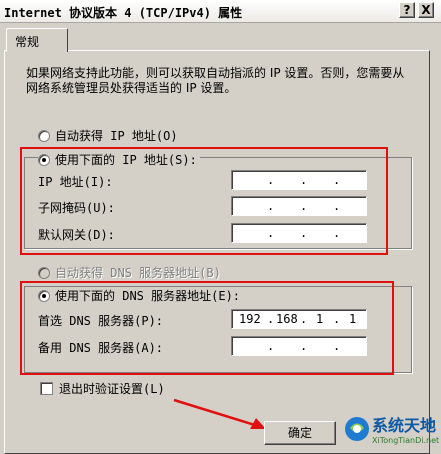 This screenshot has height=454, width=441. Describe the element at coordinates (300, 433) in the screenshot. I see `ok-button: 确定` at that location.